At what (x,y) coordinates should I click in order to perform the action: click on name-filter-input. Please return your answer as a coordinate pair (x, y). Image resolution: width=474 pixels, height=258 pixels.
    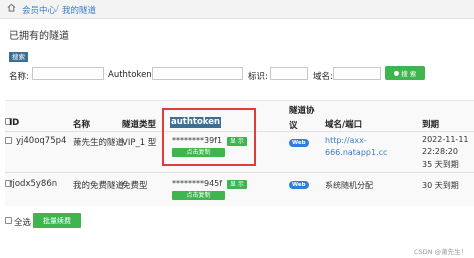
    Looking at the image, I should click on (68, 73).